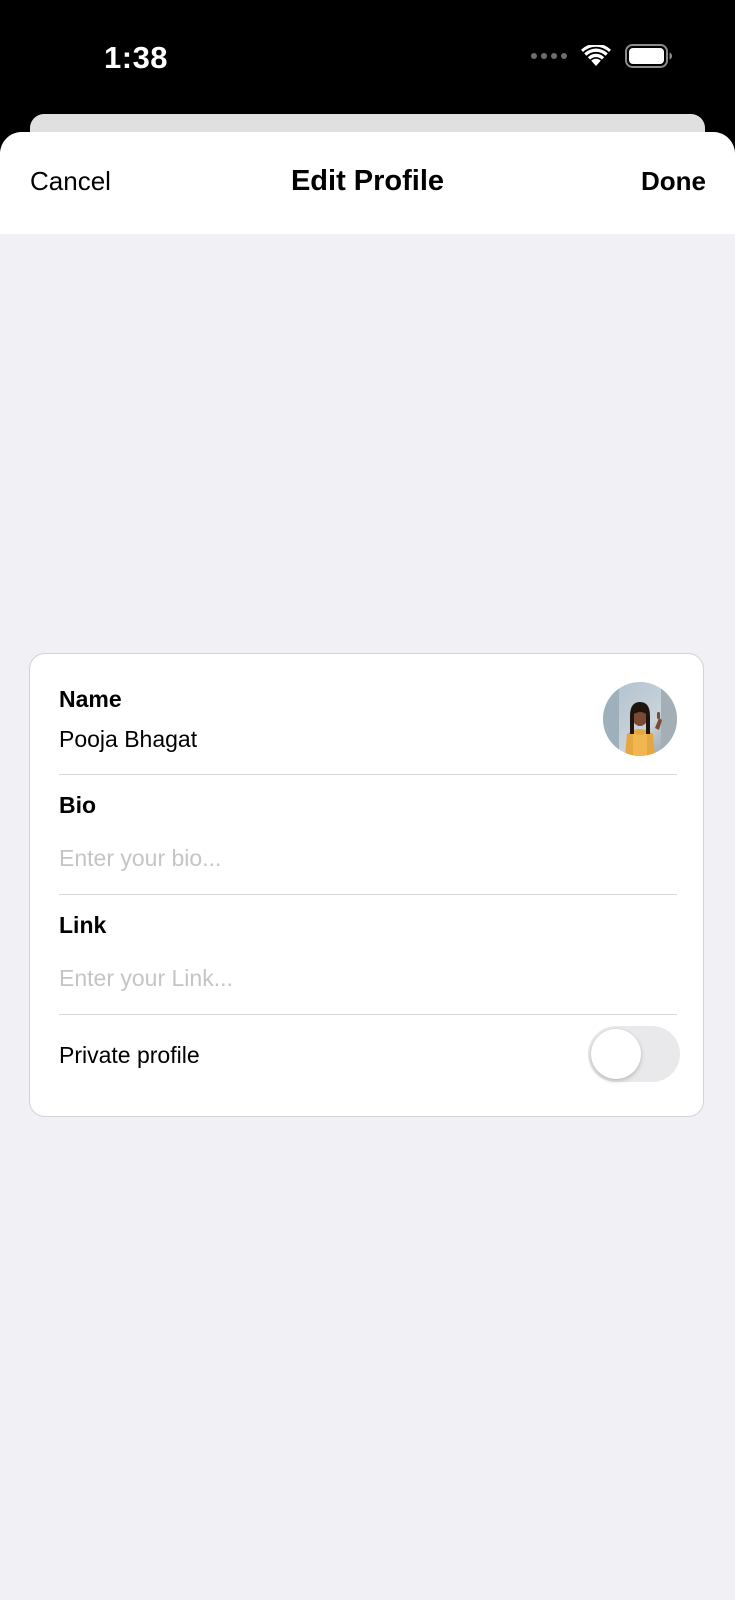 This screenshot has height=1600, width=735. Describe the element at coordinates (136, 57) in the screenshot. I see `status-time: 1:38` at that location.